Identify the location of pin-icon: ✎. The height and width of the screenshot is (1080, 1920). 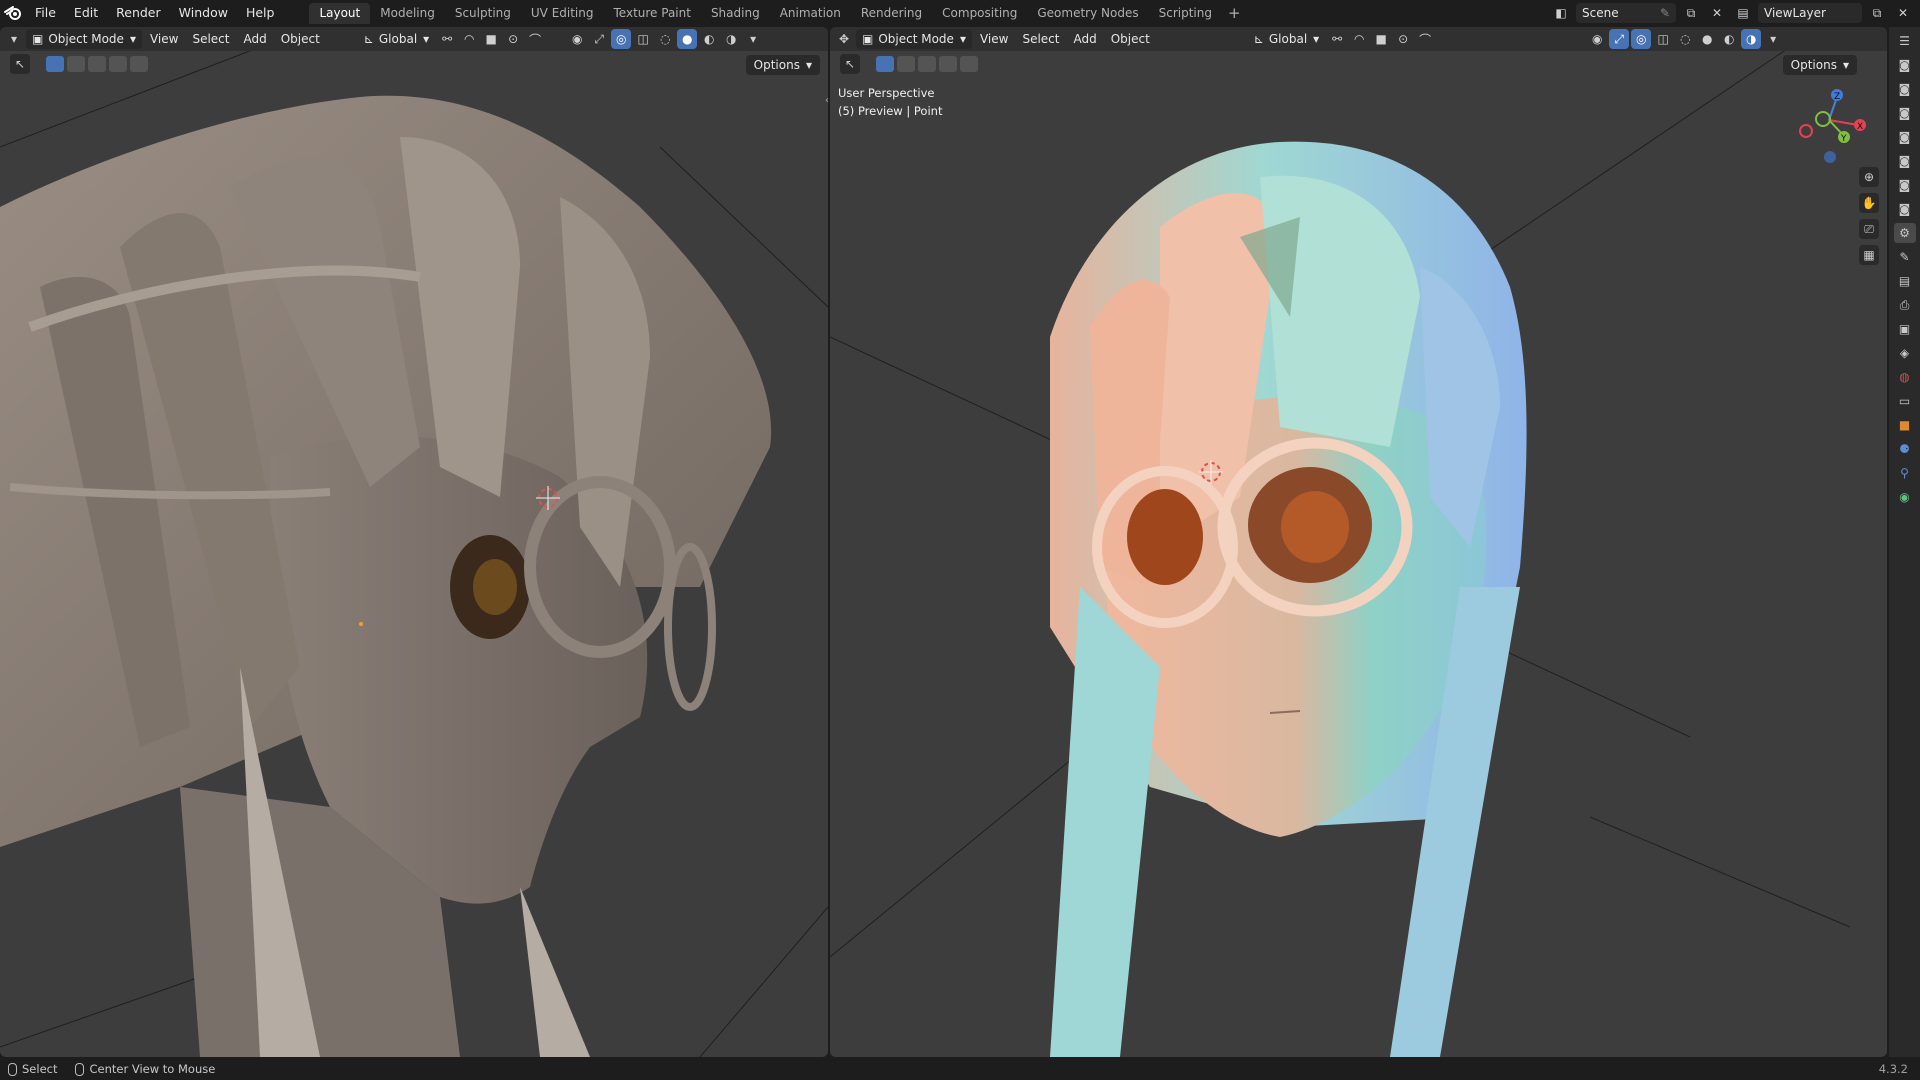
(1665, 13).